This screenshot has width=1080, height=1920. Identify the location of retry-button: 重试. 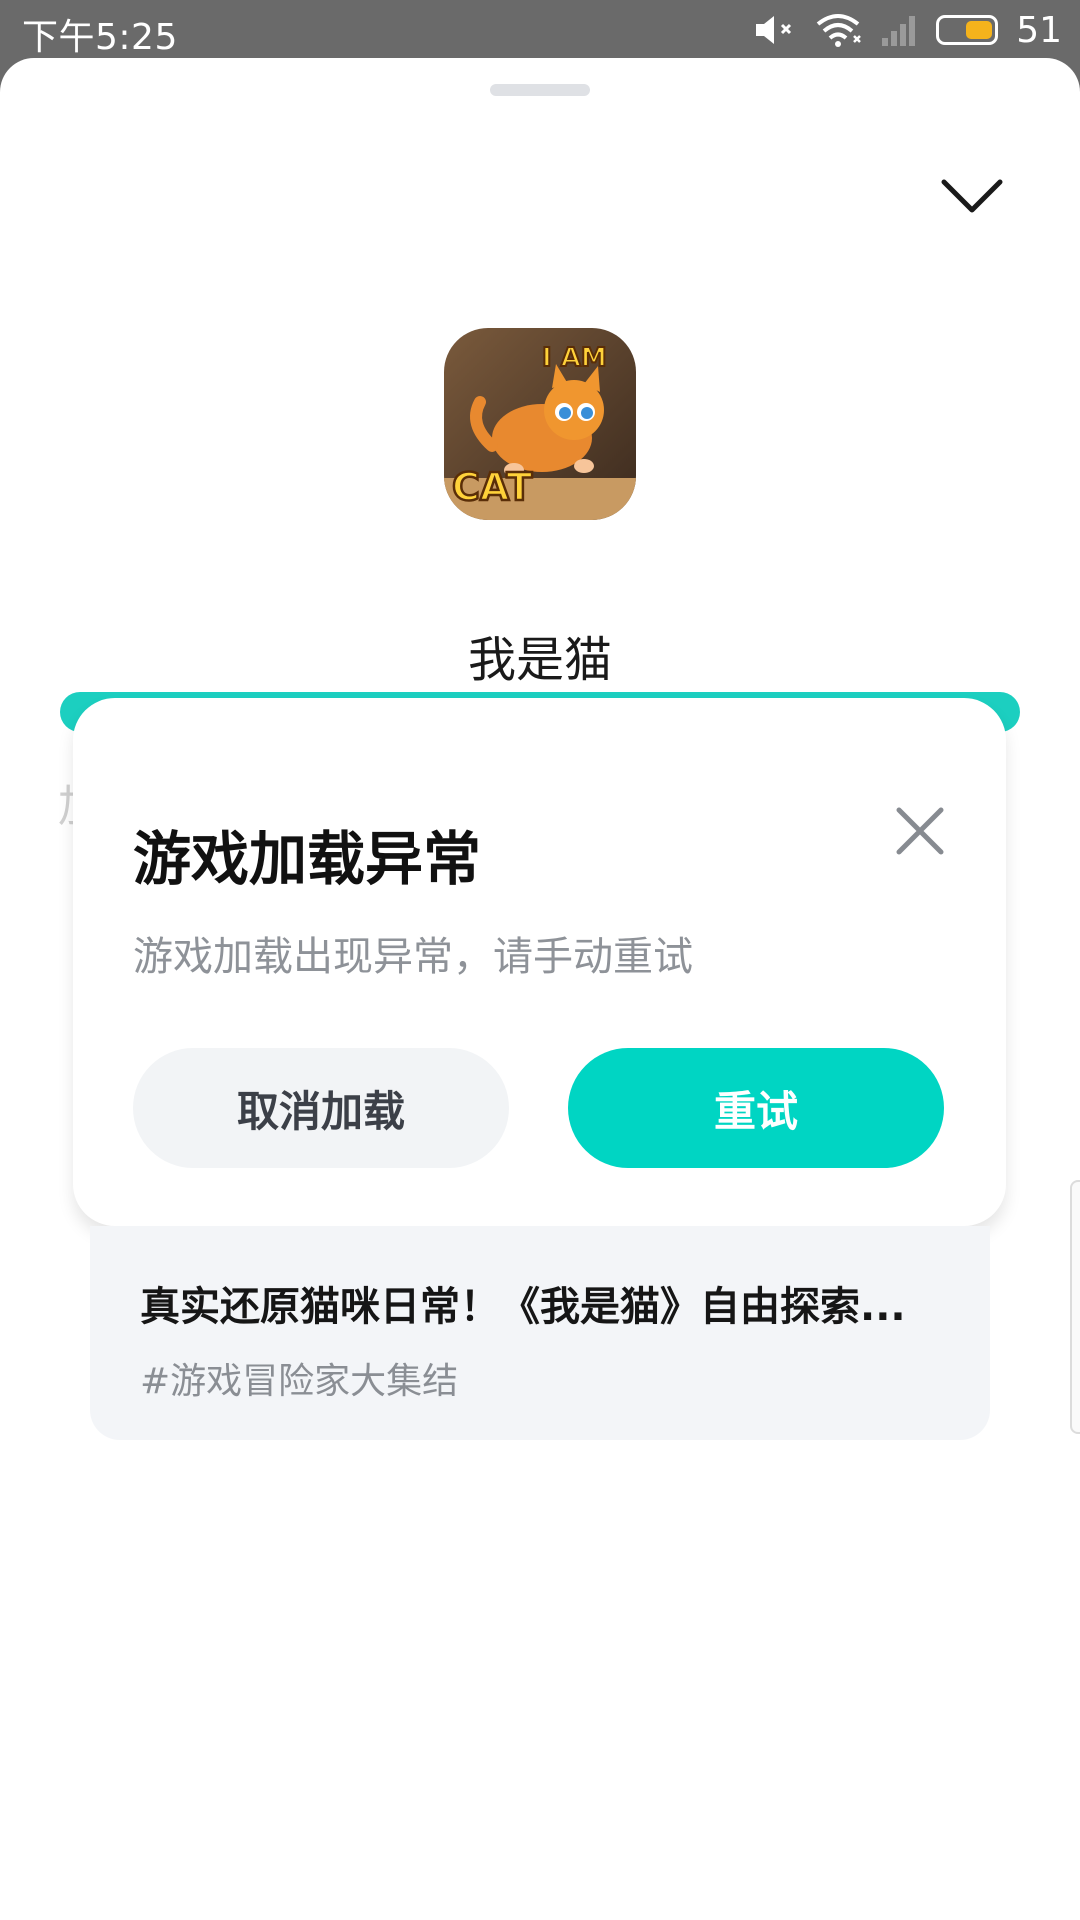
(756, 1108).